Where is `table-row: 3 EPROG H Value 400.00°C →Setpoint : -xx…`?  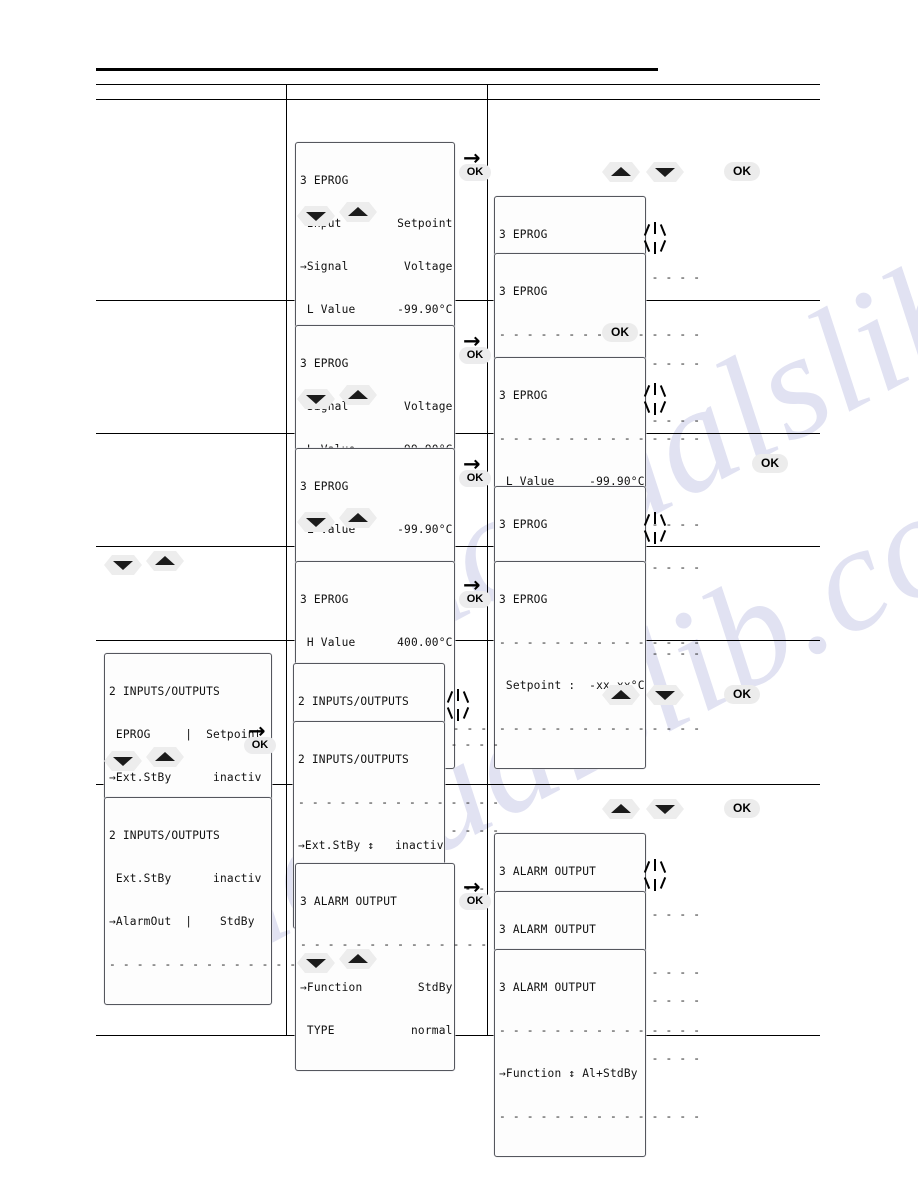 table-row: 3 EPROG H Value 400.00°C →Setpoint : -xx… is located at coordinates (458, 657).